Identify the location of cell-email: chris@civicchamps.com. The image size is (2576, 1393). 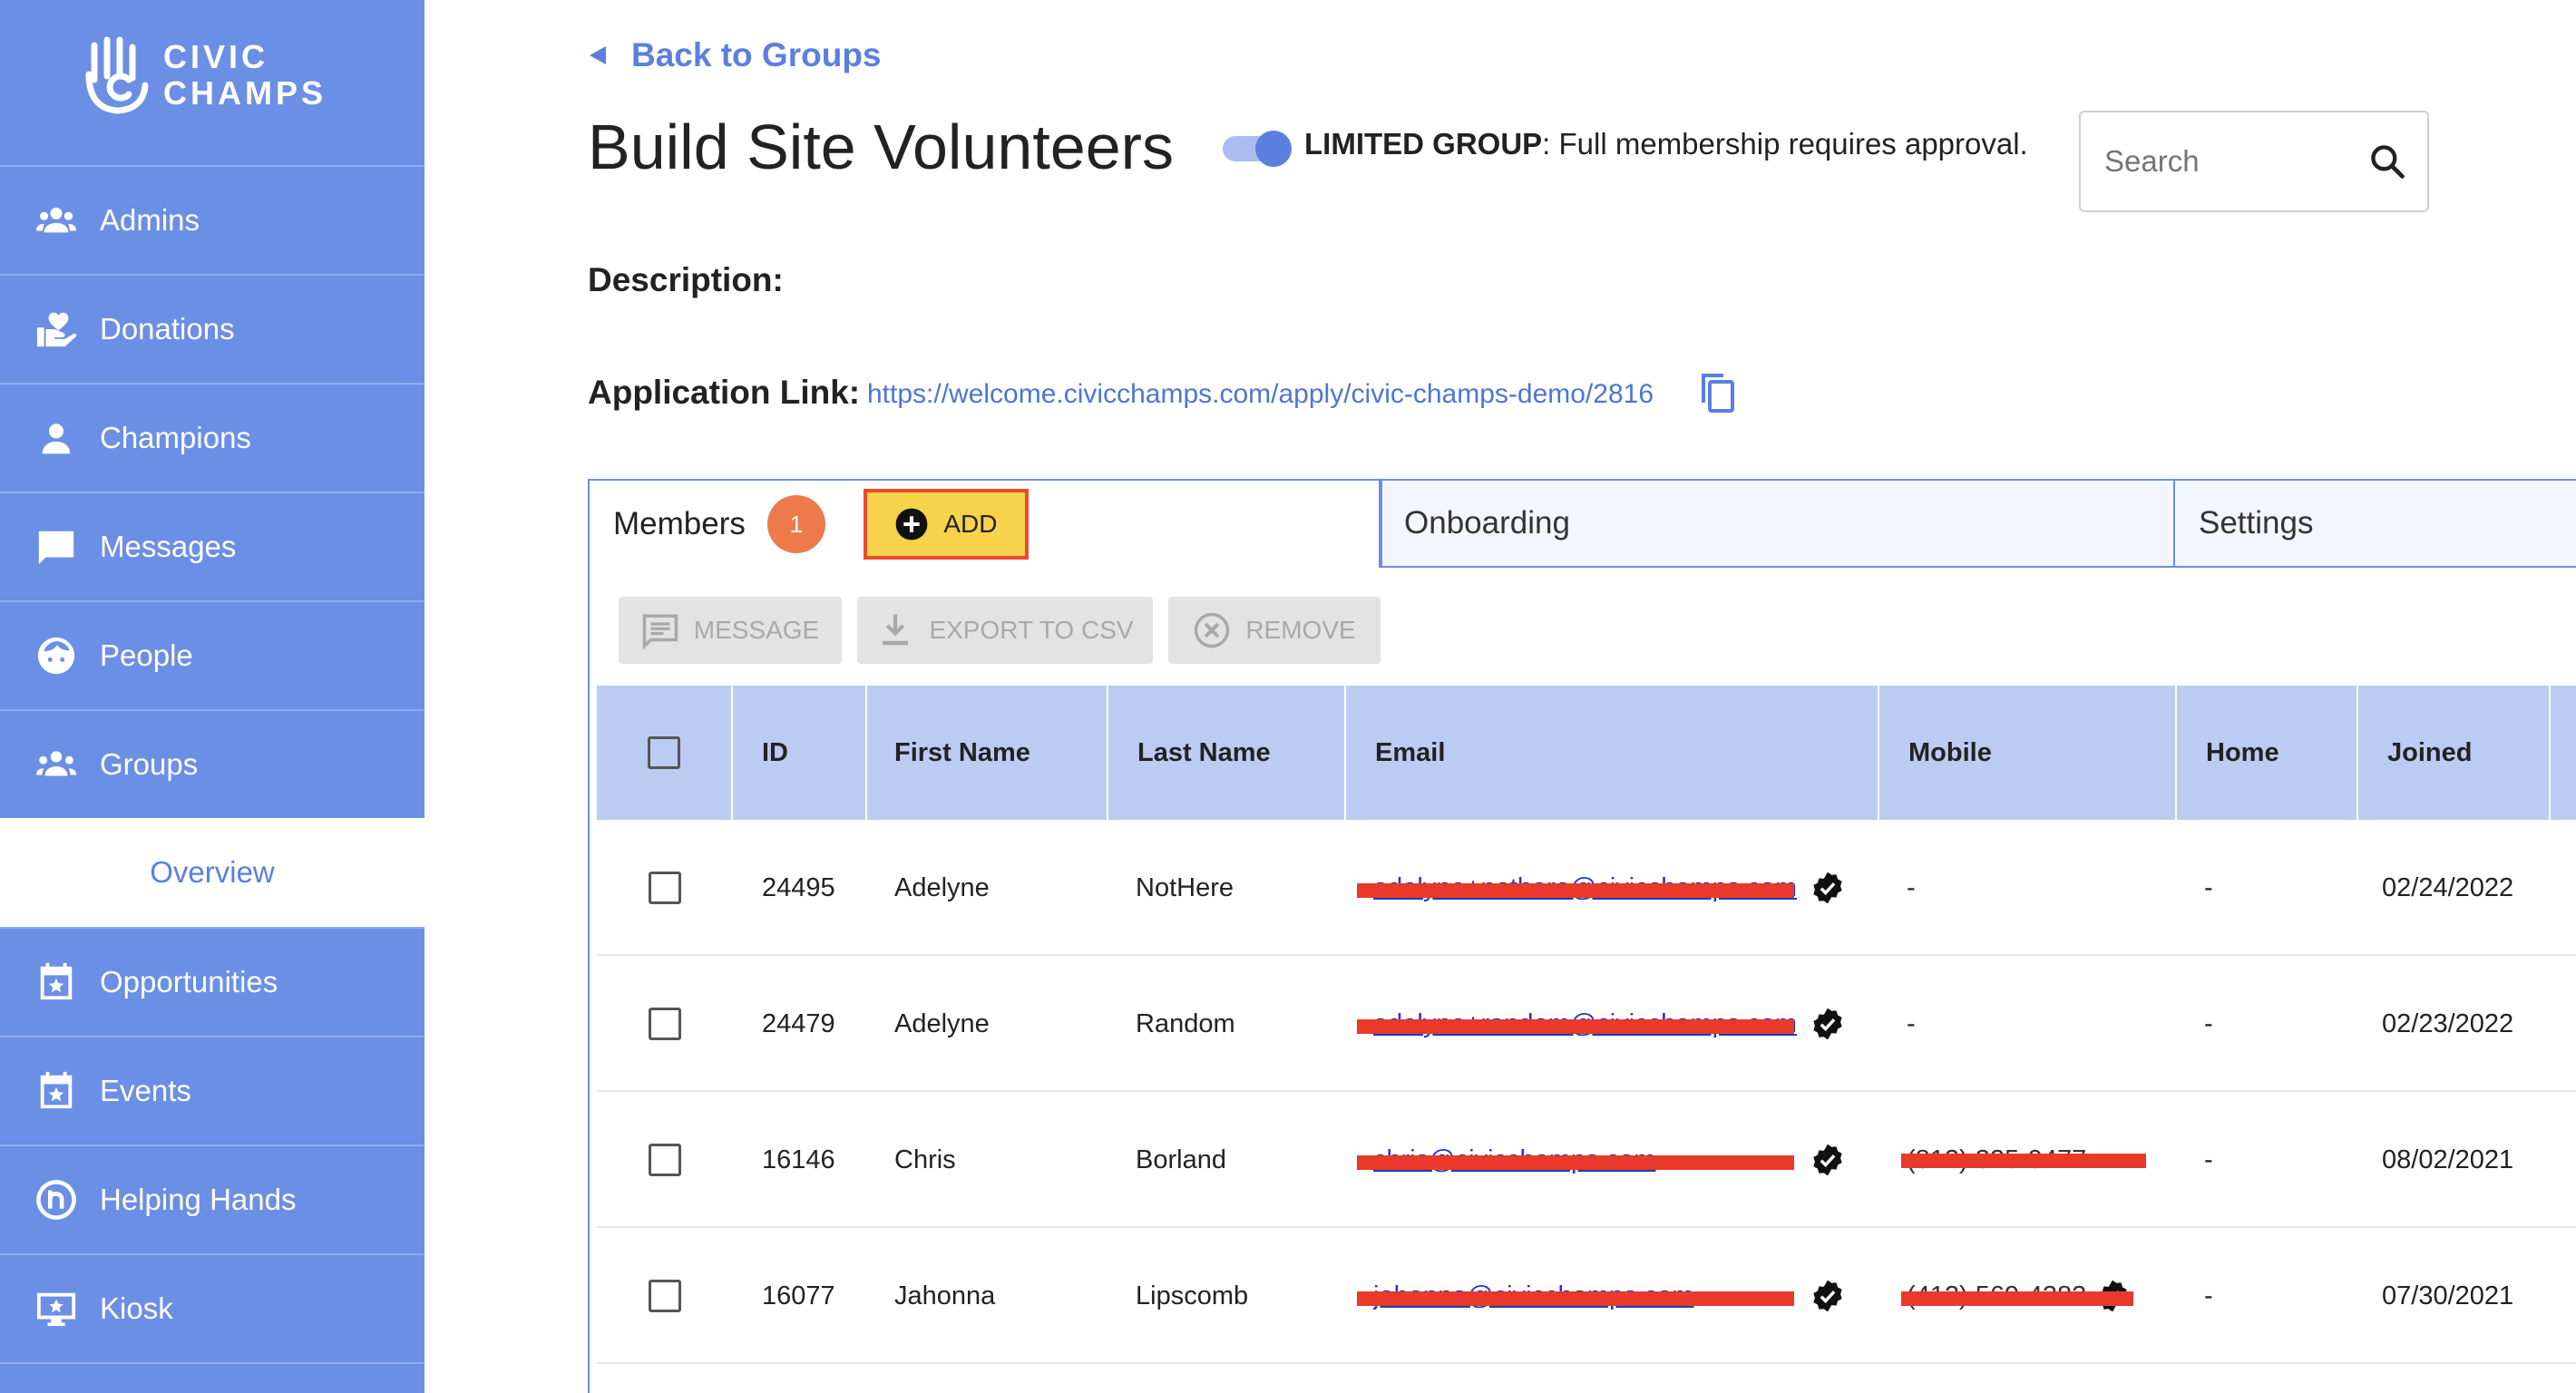
(1601, 1160).